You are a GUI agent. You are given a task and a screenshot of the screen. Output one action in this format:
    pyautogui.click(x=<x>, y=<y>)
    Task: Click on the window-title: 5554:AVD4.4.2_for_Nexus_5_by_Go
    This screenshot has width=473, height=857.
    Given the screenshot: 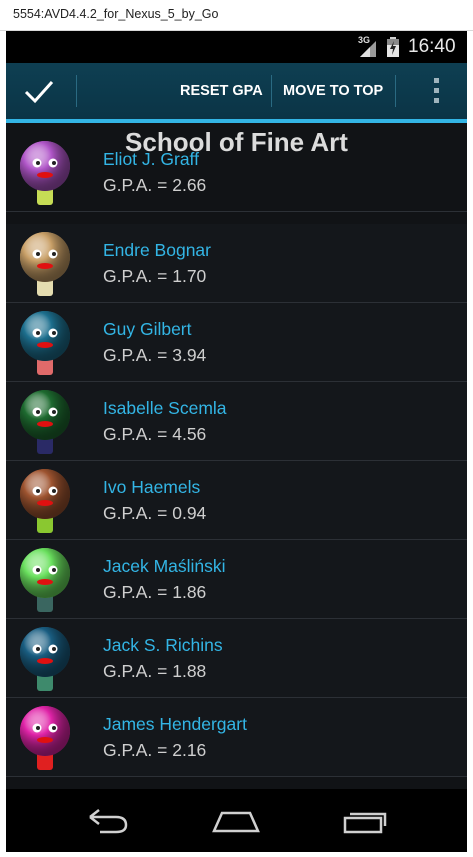 What is the action you would take?
    pyautogui.click(x=116, y=14)
    